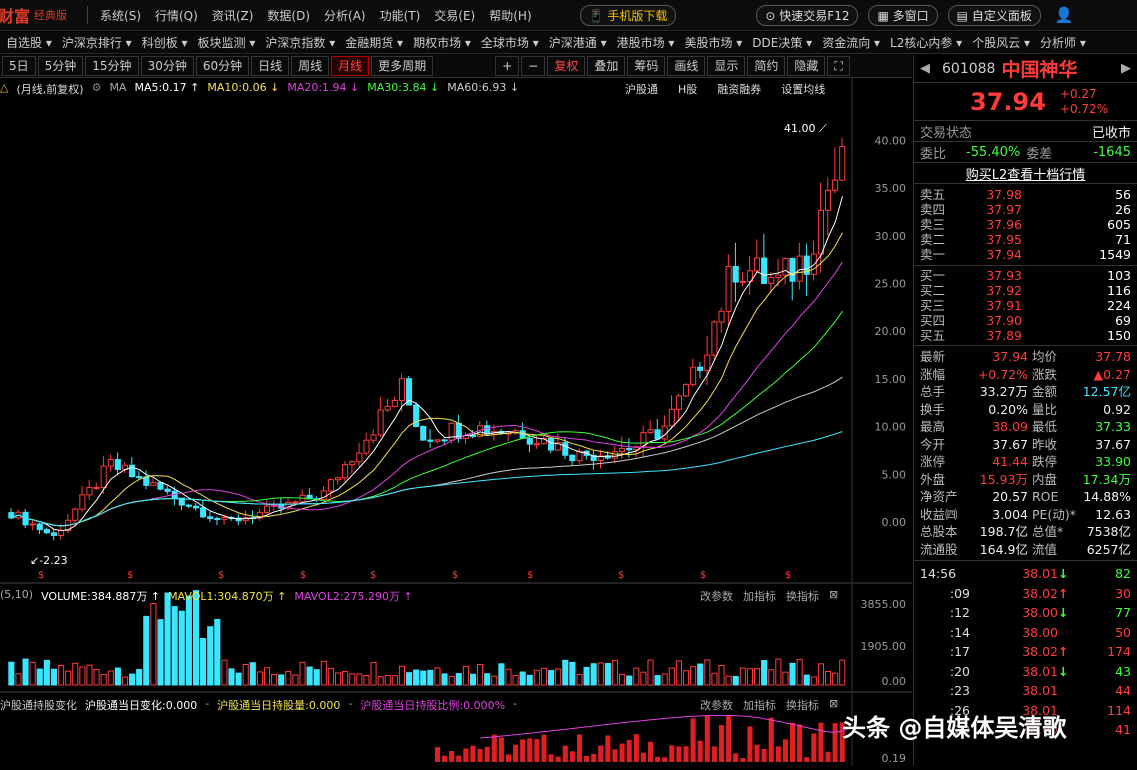 Image resolution: width=1137 pixels, height=770 pixels. I want to click on tick-volume: 30, so click(1123, 593).